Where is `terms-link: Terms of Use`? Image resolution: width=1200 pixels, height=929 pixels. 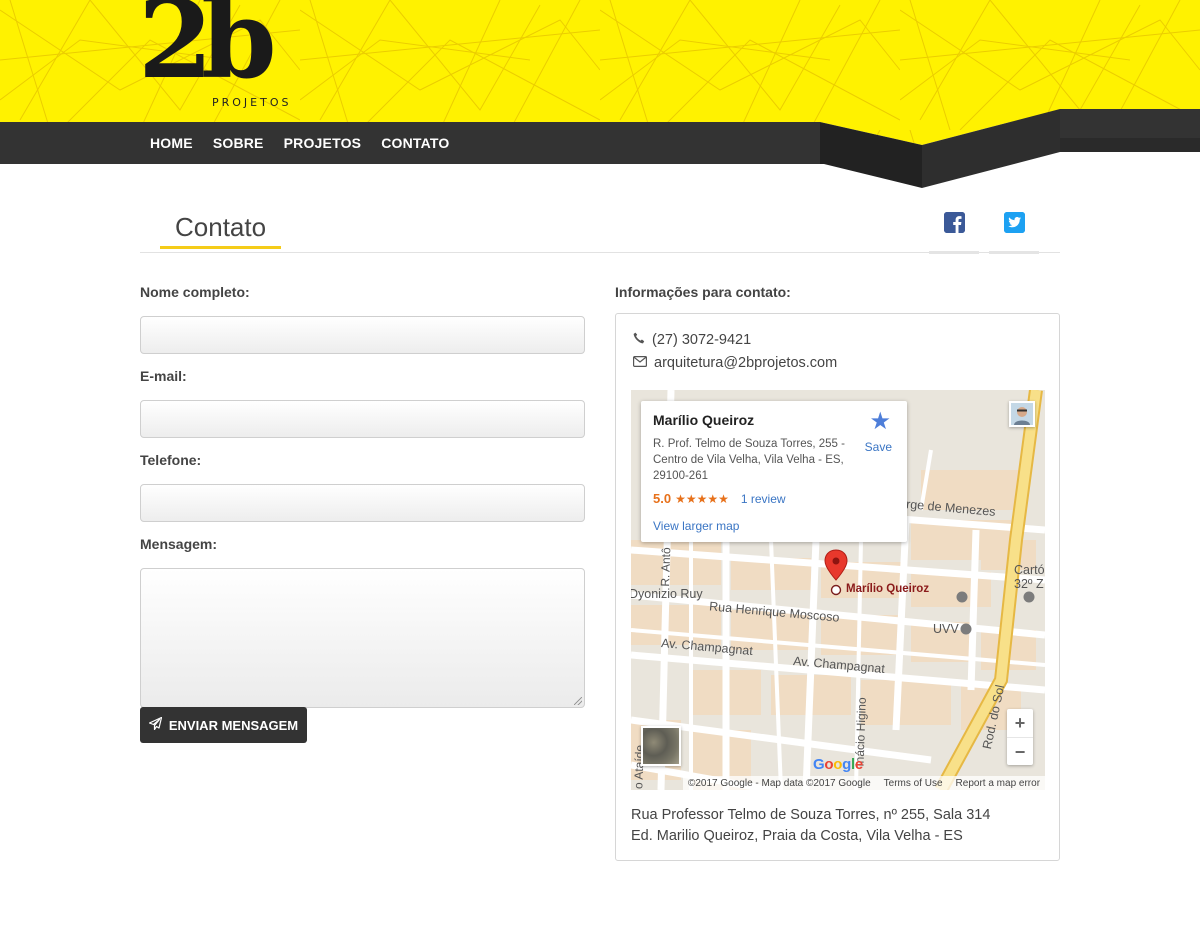
terms-link: Terms of Use is located at coordinates (913, 783).